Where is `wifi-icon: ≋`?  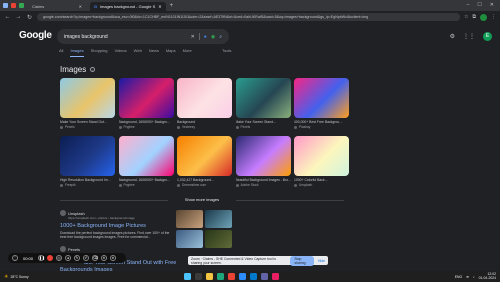 wifi-icon: ≋ is located at coordinates (467, 277).